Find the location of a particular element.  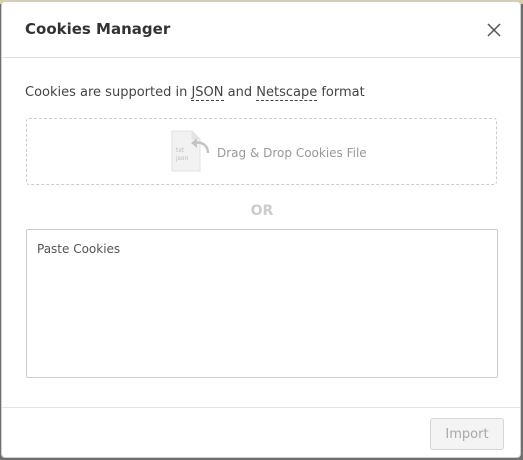

intro-prefix: Cookies are supported in is located at coordinates (108, 92).